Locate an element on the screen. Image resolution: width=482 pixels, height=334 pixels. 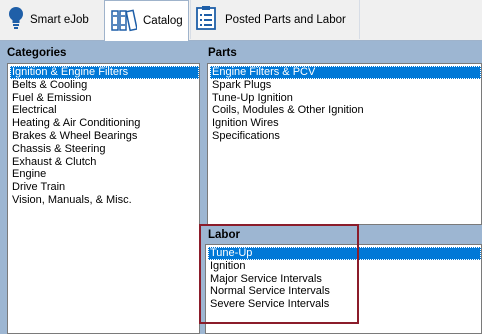
lightbulb-icon is located at coordinates (16, 19).